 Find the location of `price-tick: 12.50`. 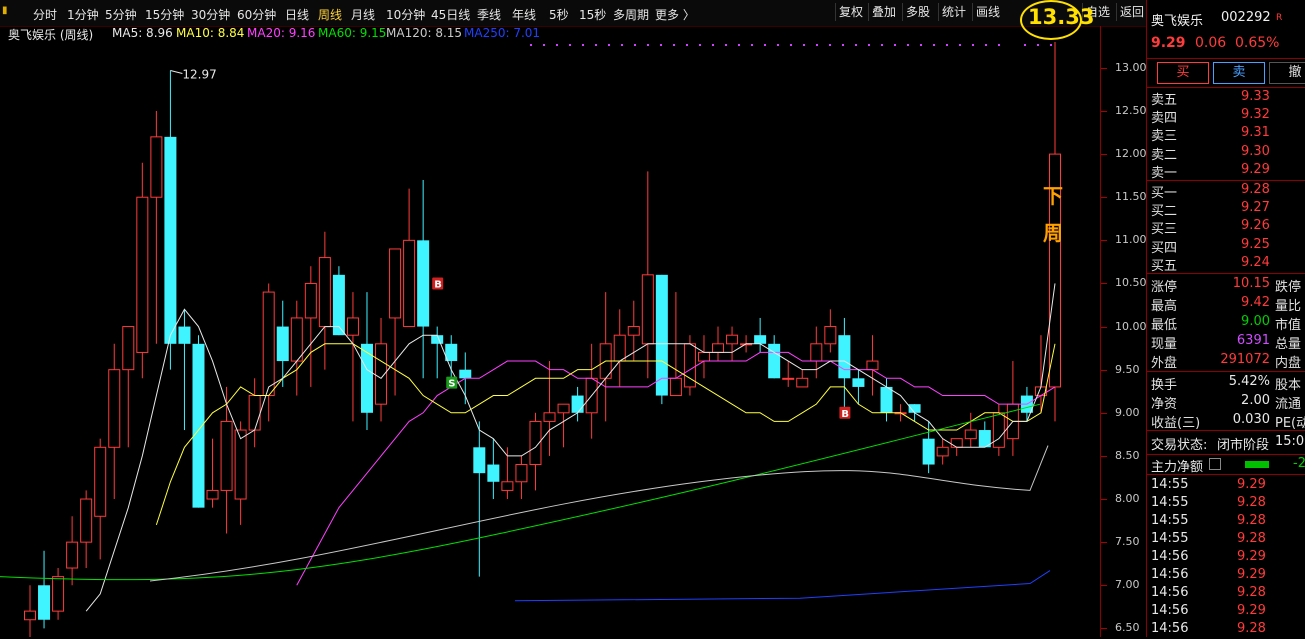

price-tick: 12.50 is located at coordinates (1131, 110).